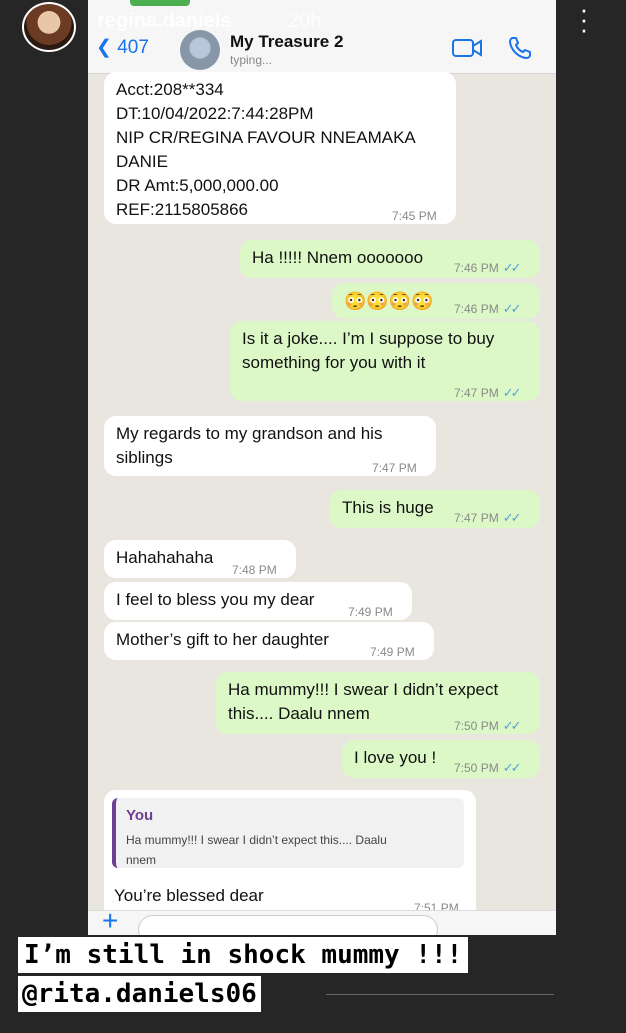 This screenshot has height=1033, width=626. Describe the element at coordinates (266, 137) in the screenshot. I see `message-line: NIP CR/REGINA FAVOUR NNEAMAKA` at that location.